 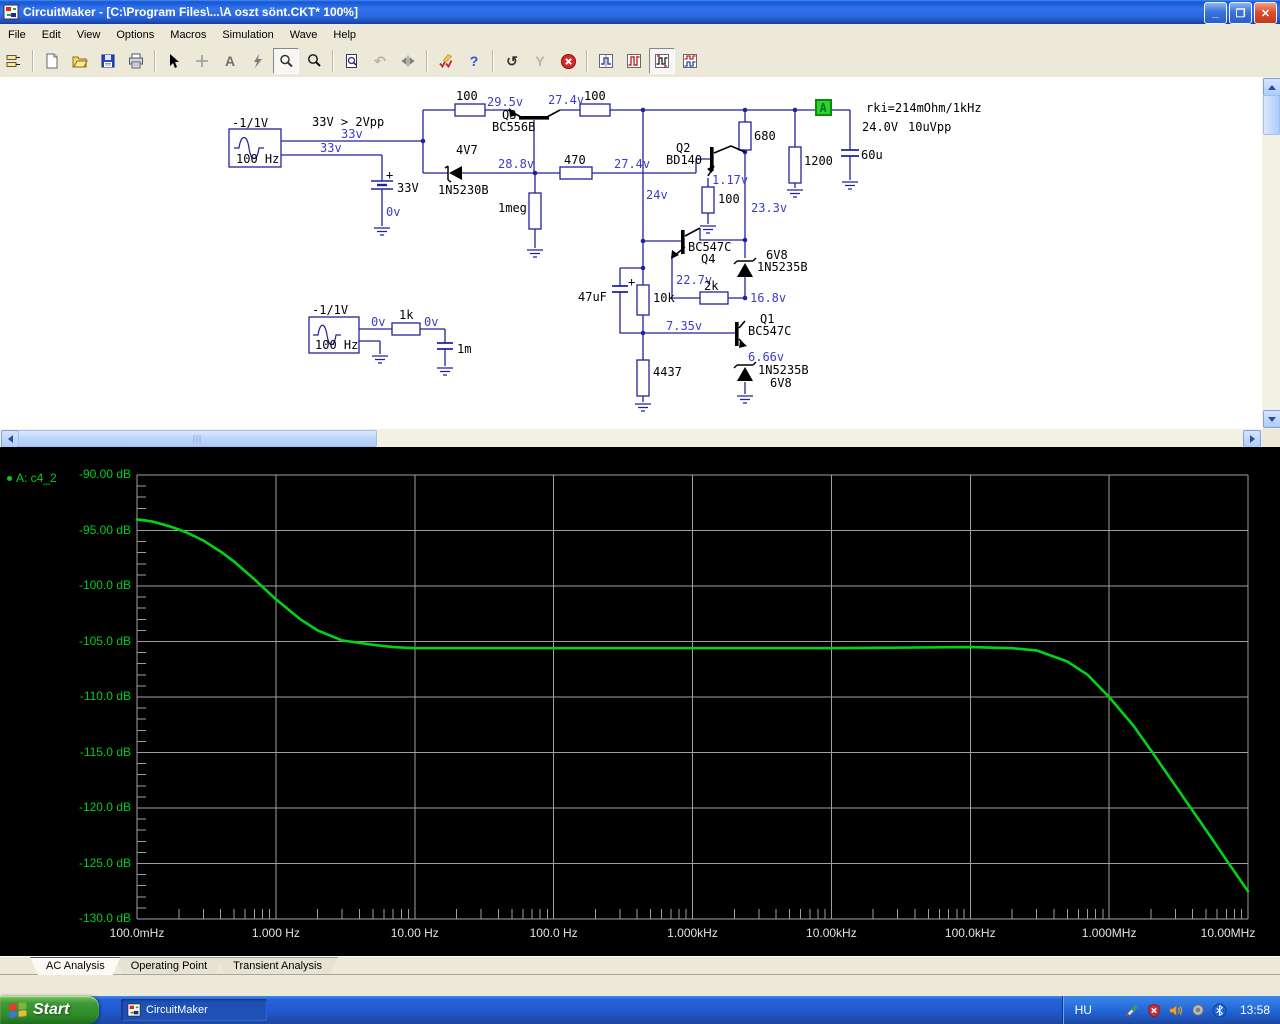 What do you see at coordinates (606, 61) in the screenshot?
I see `scope-cursor-button` at bounding box center [606, 61].